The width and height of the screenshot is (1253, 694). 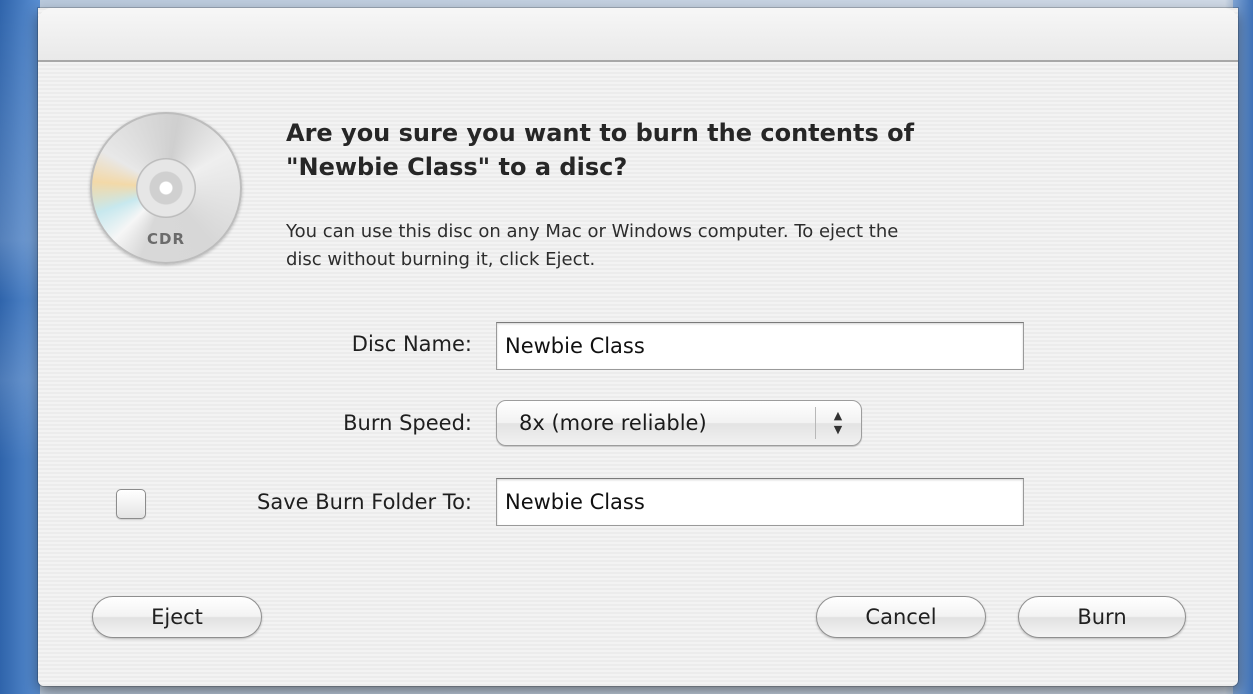 What do you see at coordinates (314, 502) in the screenshot?
I see `save-burn-folder-label: Save Burn Folder To:` at bounding box center [314, 502].